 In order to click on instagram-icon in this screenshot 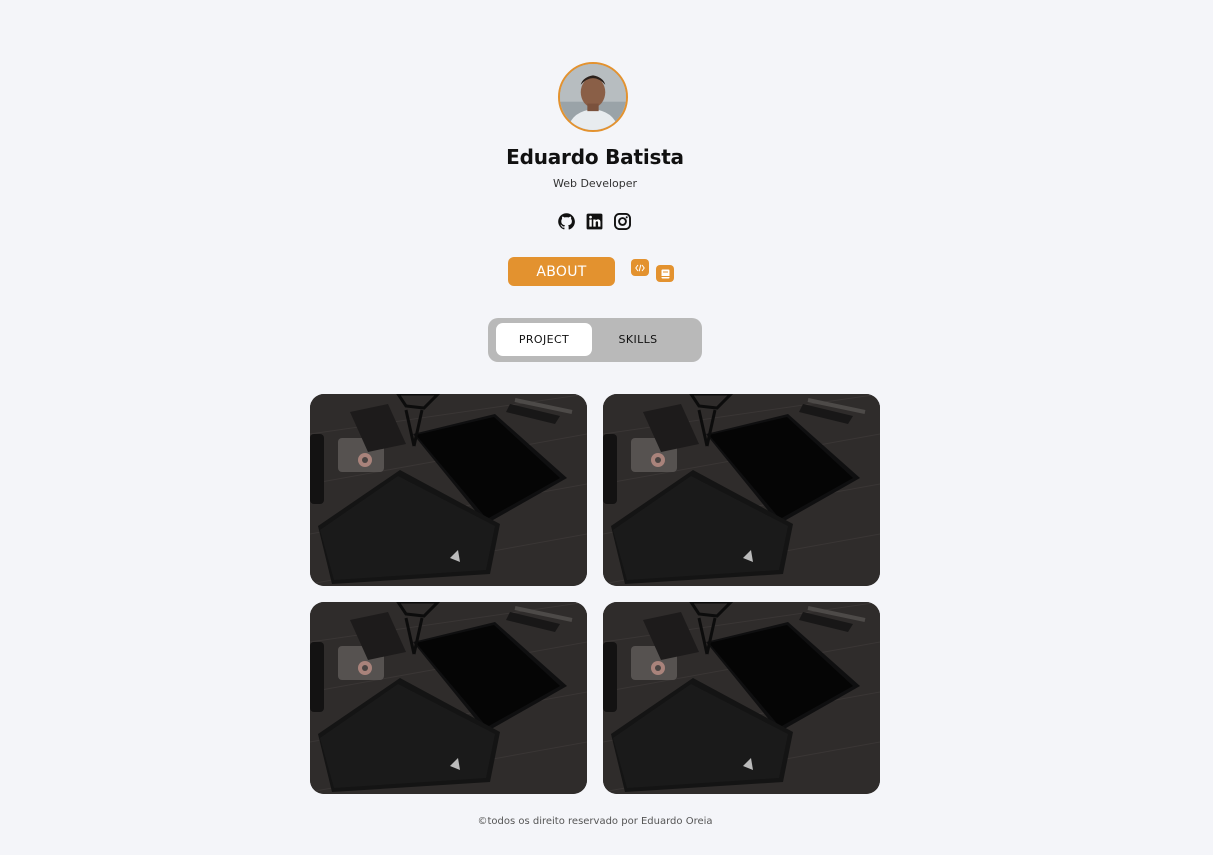, I will do `click(622, 221)`.